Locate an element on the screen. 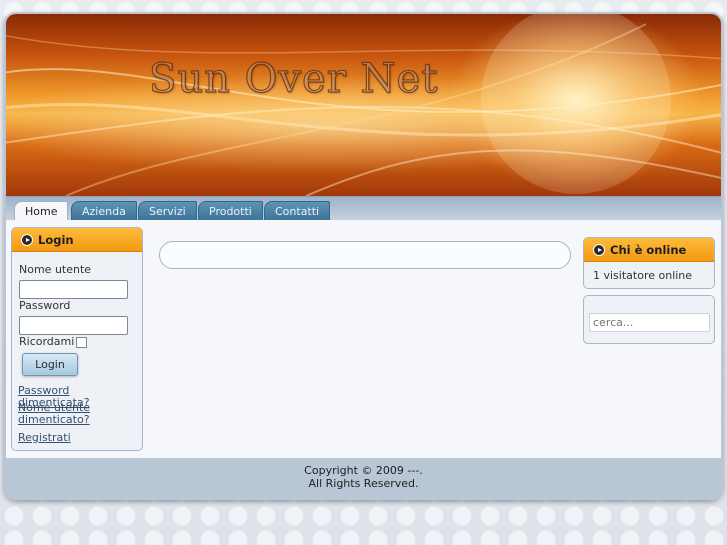  who-online-header: Chi è online is located at coordinates (649, 250).